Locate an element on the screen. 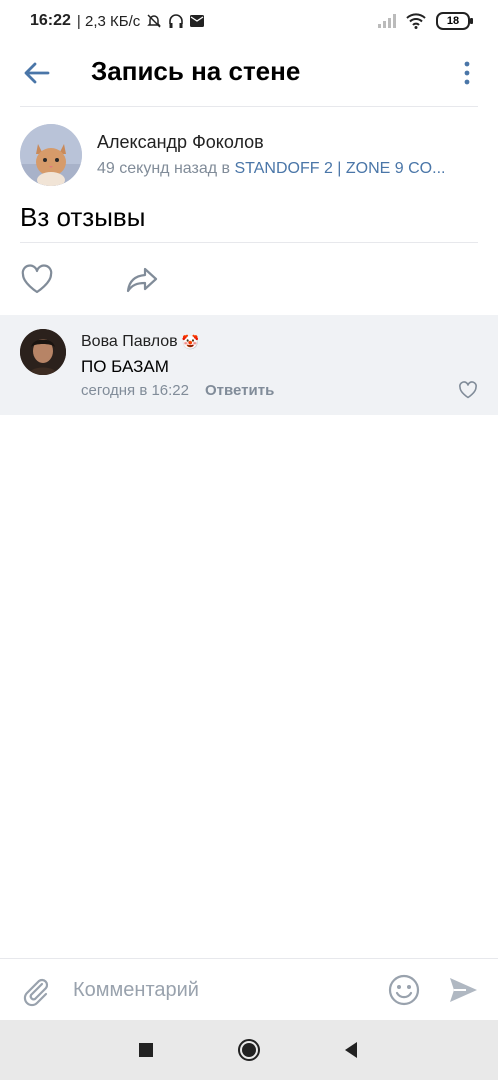 The height and width of the screenshot is (1080, 498). header-divider is located at coordinates (249, 106).